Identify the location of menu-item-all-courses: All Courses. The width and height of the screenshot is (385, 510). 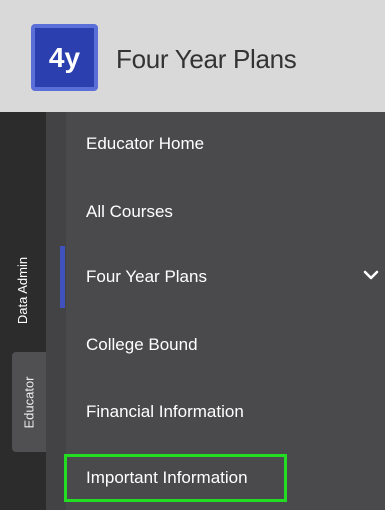
(129, 212).